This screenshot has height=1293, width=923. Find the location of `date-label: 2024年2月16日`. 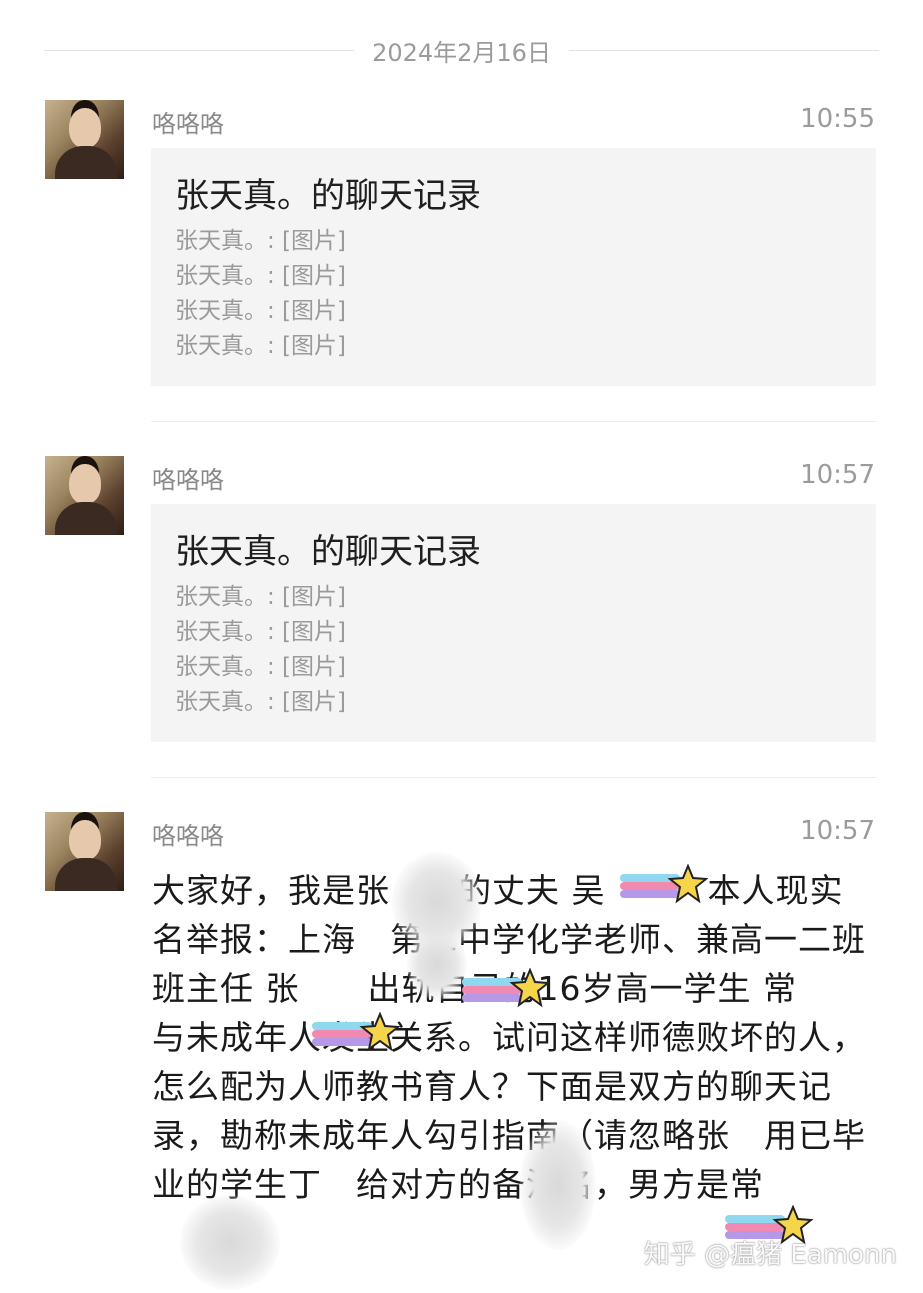

date-label: 2024年2月16日 is located at coordinates (461, 52).